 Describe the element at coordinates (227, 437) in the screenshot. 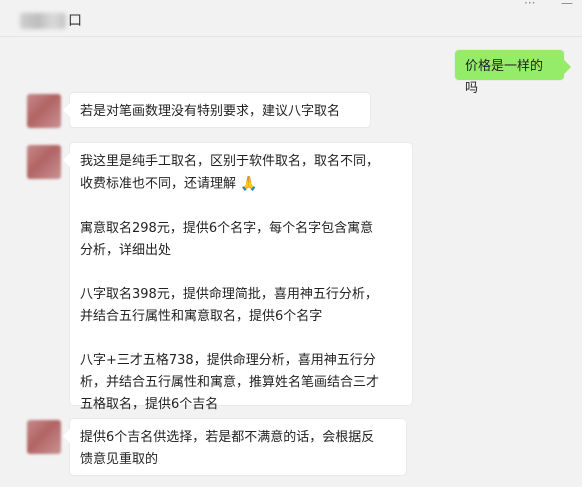

I see `message-line: 提供6个吉名供选择，若是都不满意的话，会根据反` at that location.